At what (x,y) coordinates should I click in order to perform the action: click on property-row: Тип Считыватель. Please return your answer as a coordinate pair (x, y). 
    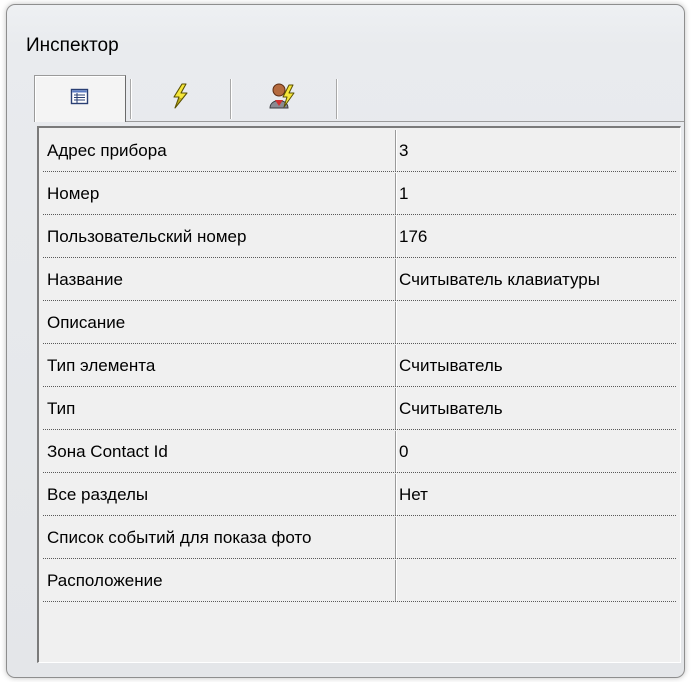
    Looking at the image, I should click on (359, 409).